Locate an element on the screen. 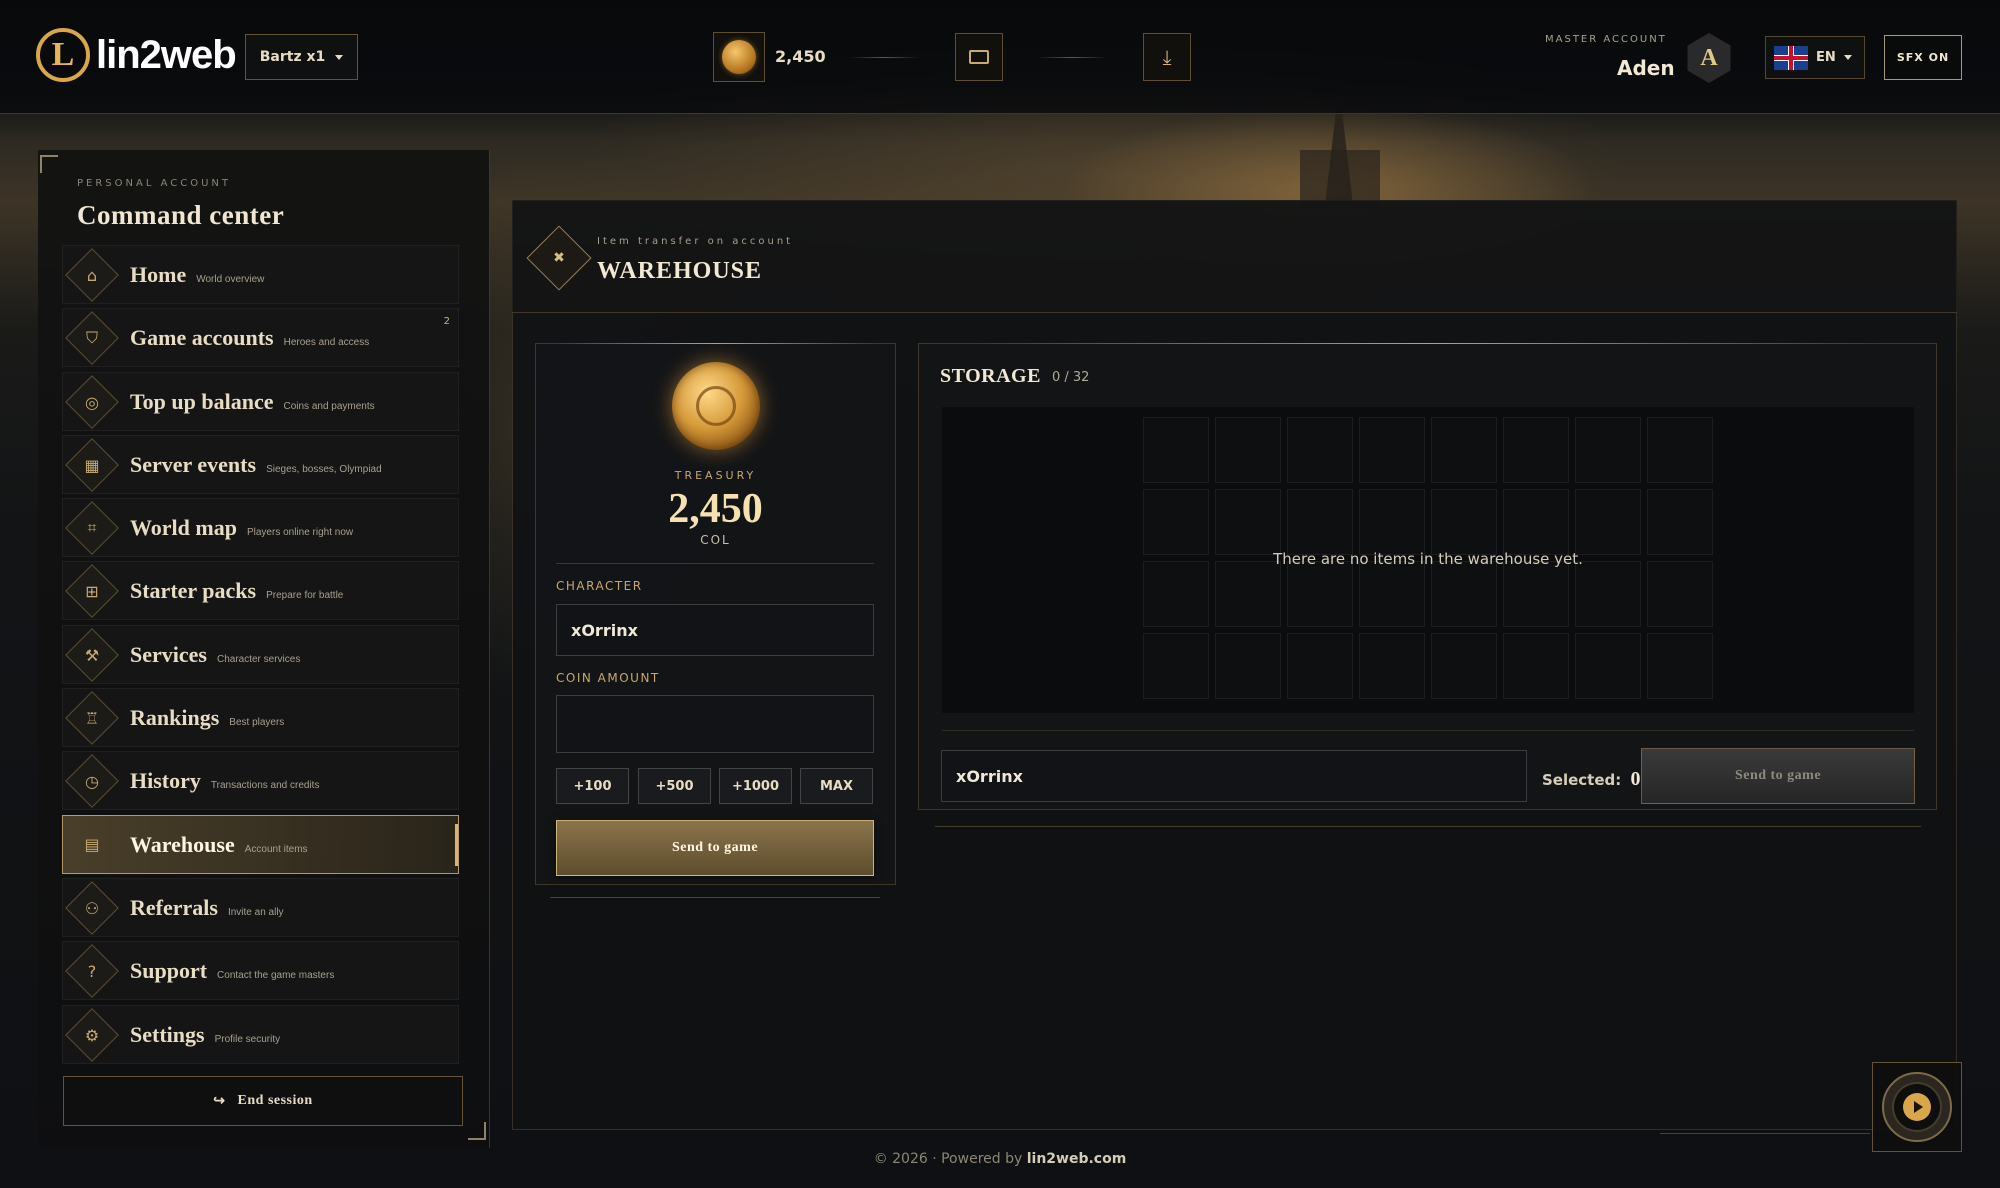 The width and height of the screenshot is (2000, 1188). help-icon: ? is located at coordinates (92, 971).